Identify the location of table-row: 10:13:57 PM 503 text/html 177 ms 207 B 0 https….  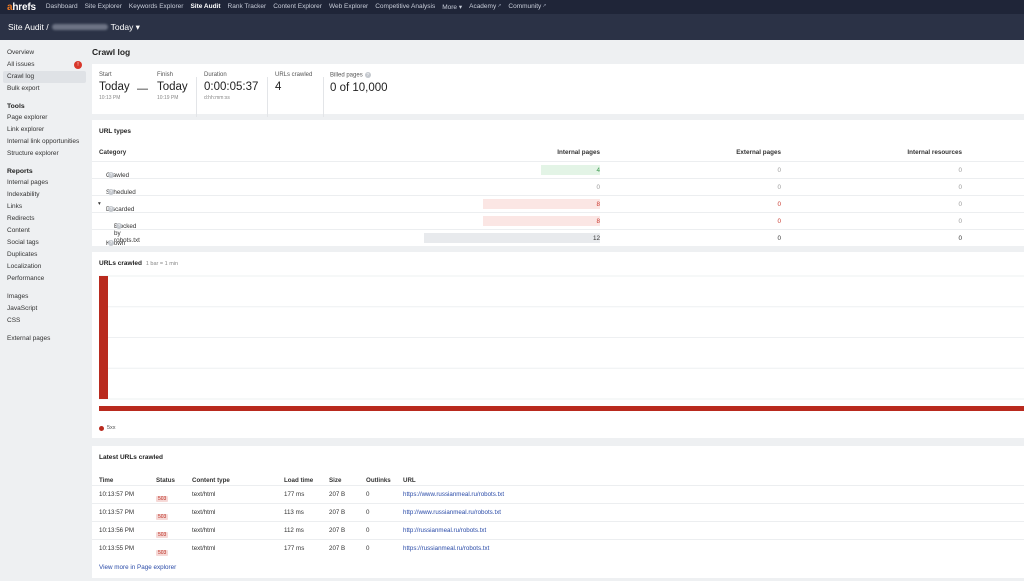
(558, 494).